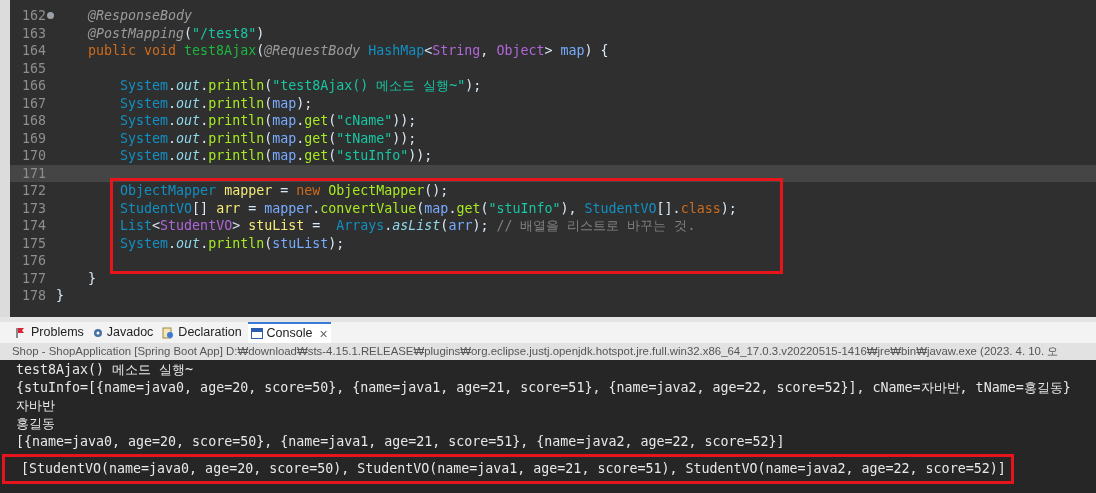 The image size is (1096, 493). What do you see at coordinates (21, 332) in the screenshot?
I see `warning-flag-icon` at bounding box center [21, 332].